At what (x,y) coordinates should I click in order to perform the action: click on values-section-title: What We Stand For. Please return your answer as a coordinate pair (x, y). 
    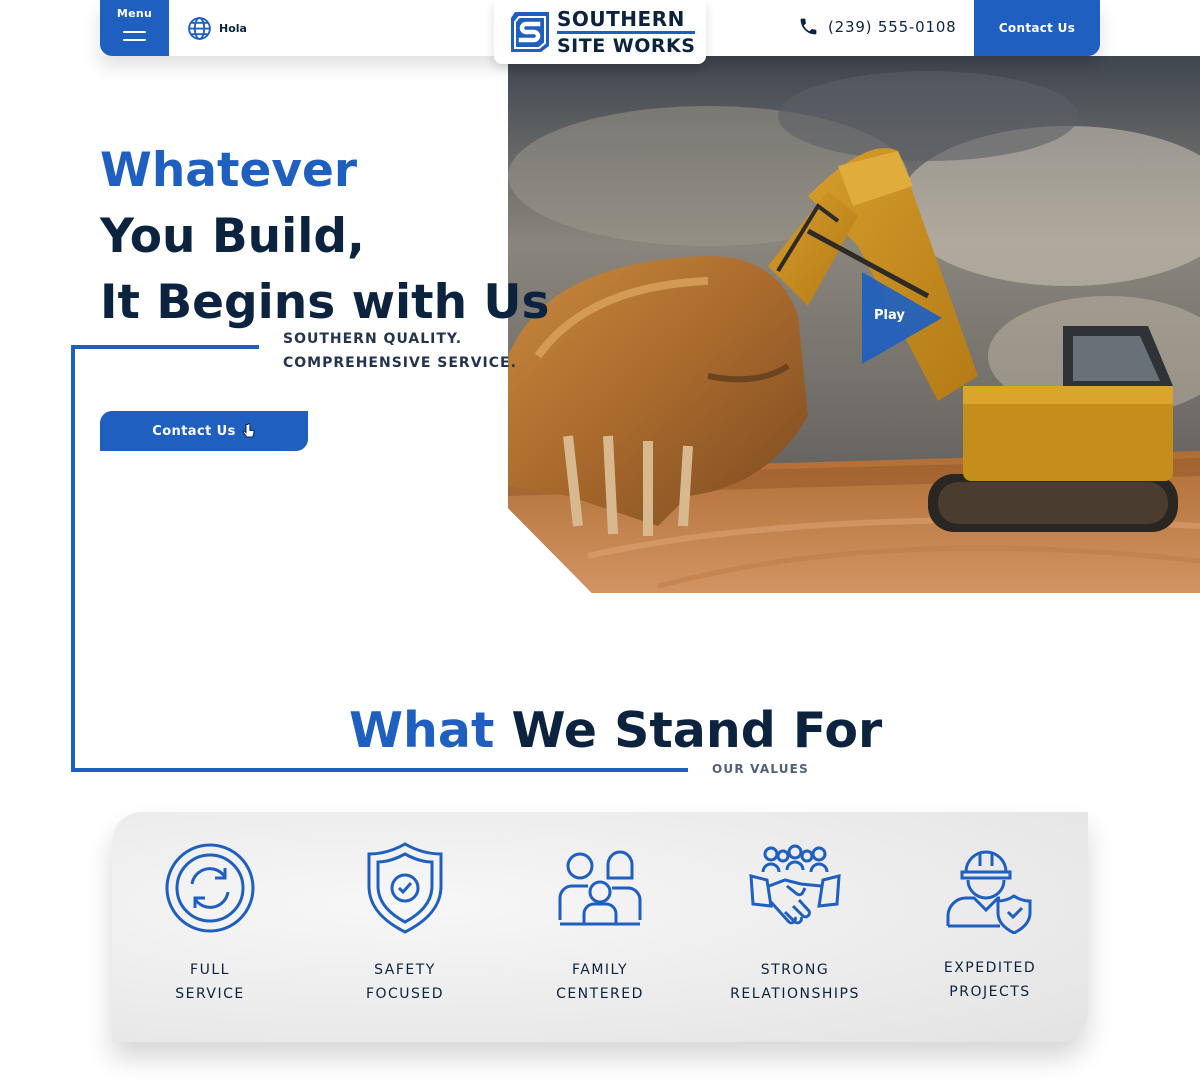
    Looking at the image, I should click on (615, 731).